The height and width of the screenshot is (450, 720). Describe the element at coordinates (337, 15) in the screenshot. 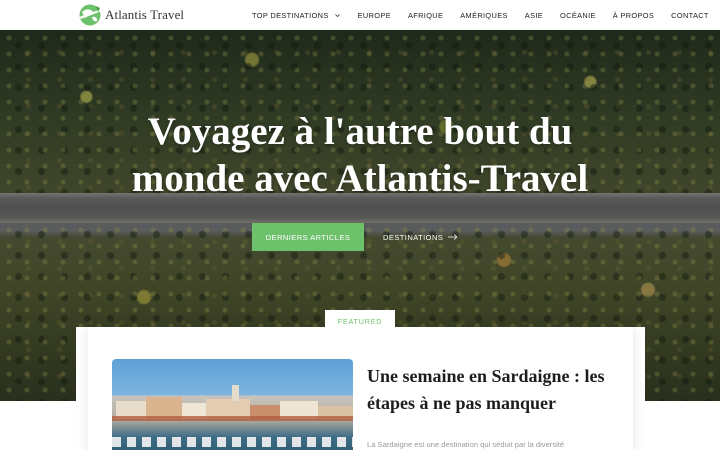

I see `chevron-down-icon` at that location.